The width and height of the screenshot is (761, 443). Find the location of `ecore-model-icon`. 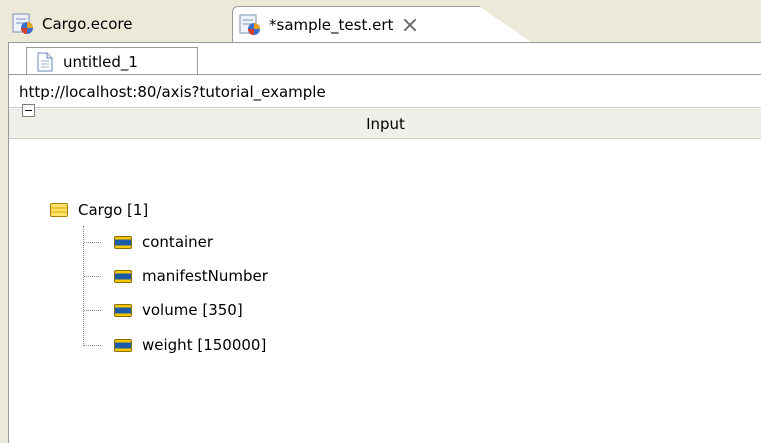

ecore-model-icon is located at coordinates (22, 23).